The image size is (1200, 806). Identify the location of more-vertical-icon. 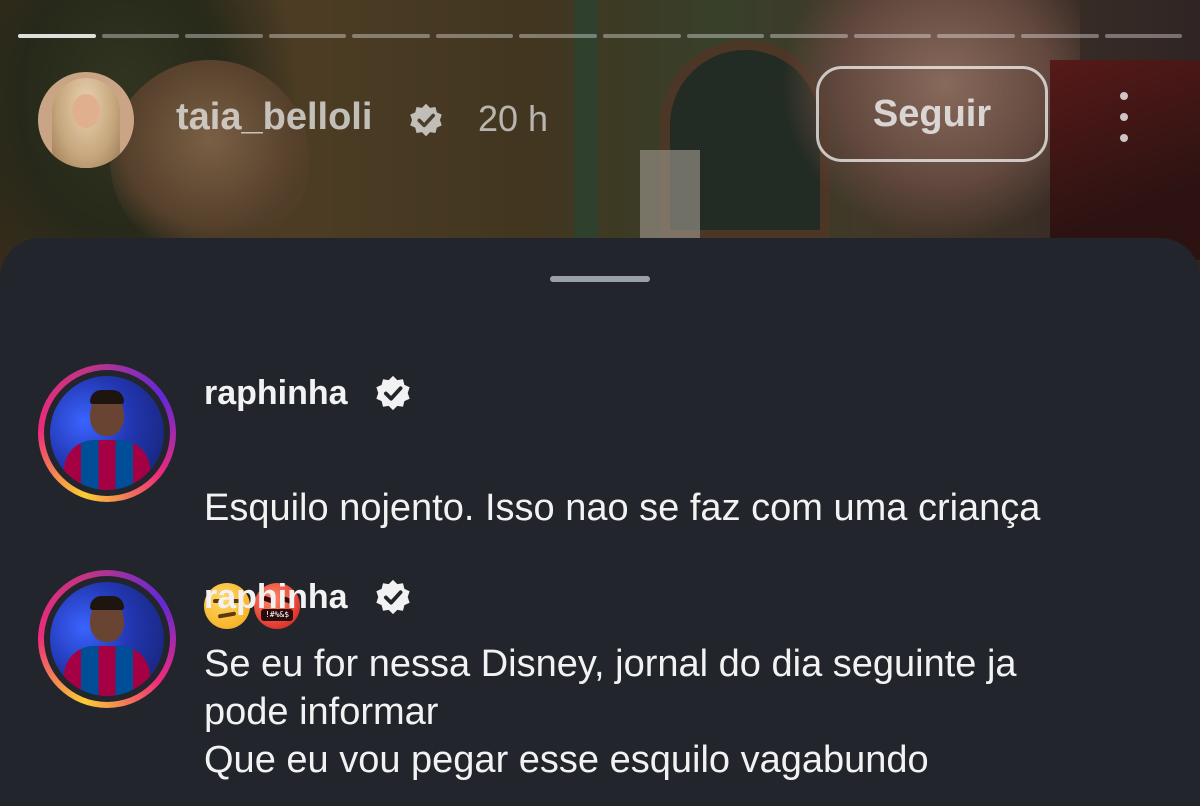
(1124, 117).